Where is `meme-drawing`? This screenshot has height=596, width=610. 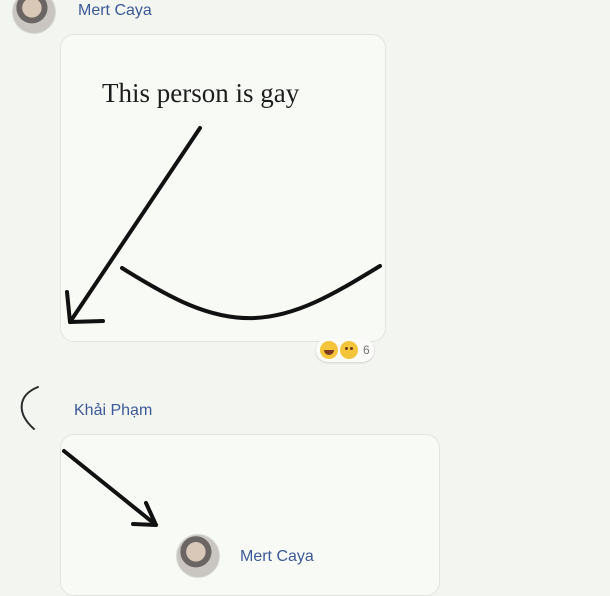 meme-drawing is located at coordinates (110, 488).